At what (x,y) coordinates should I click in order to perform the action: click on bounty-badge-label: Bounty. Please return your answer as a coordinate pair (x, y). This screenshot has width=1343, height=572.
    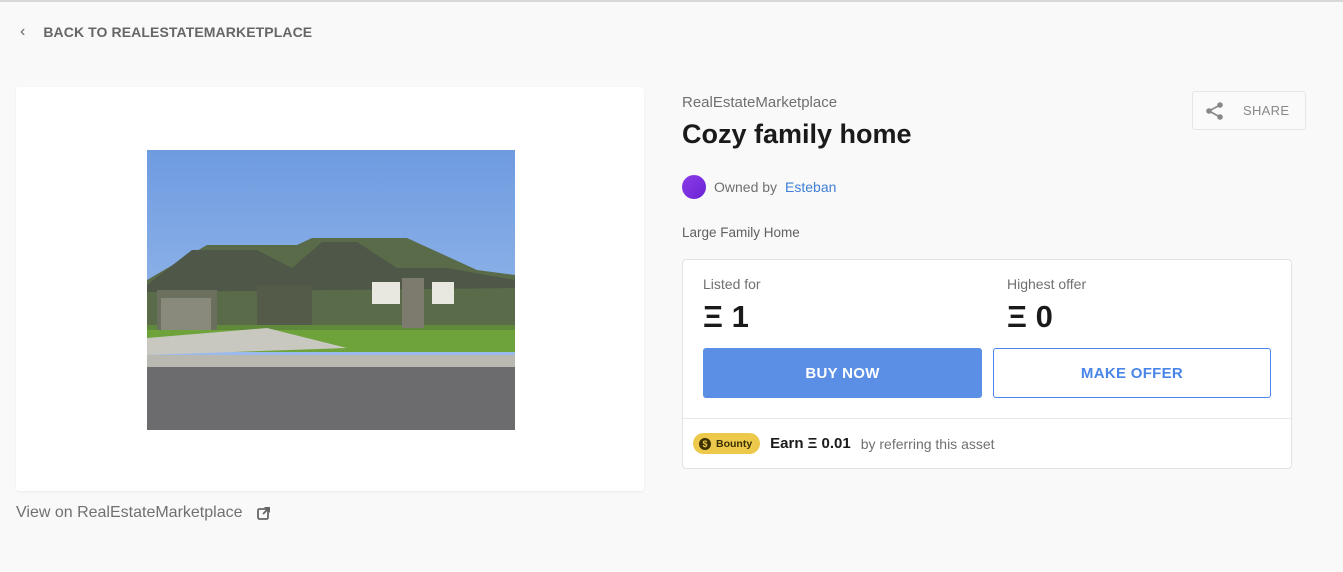
    Looking at the image, I should click on (734, 443).